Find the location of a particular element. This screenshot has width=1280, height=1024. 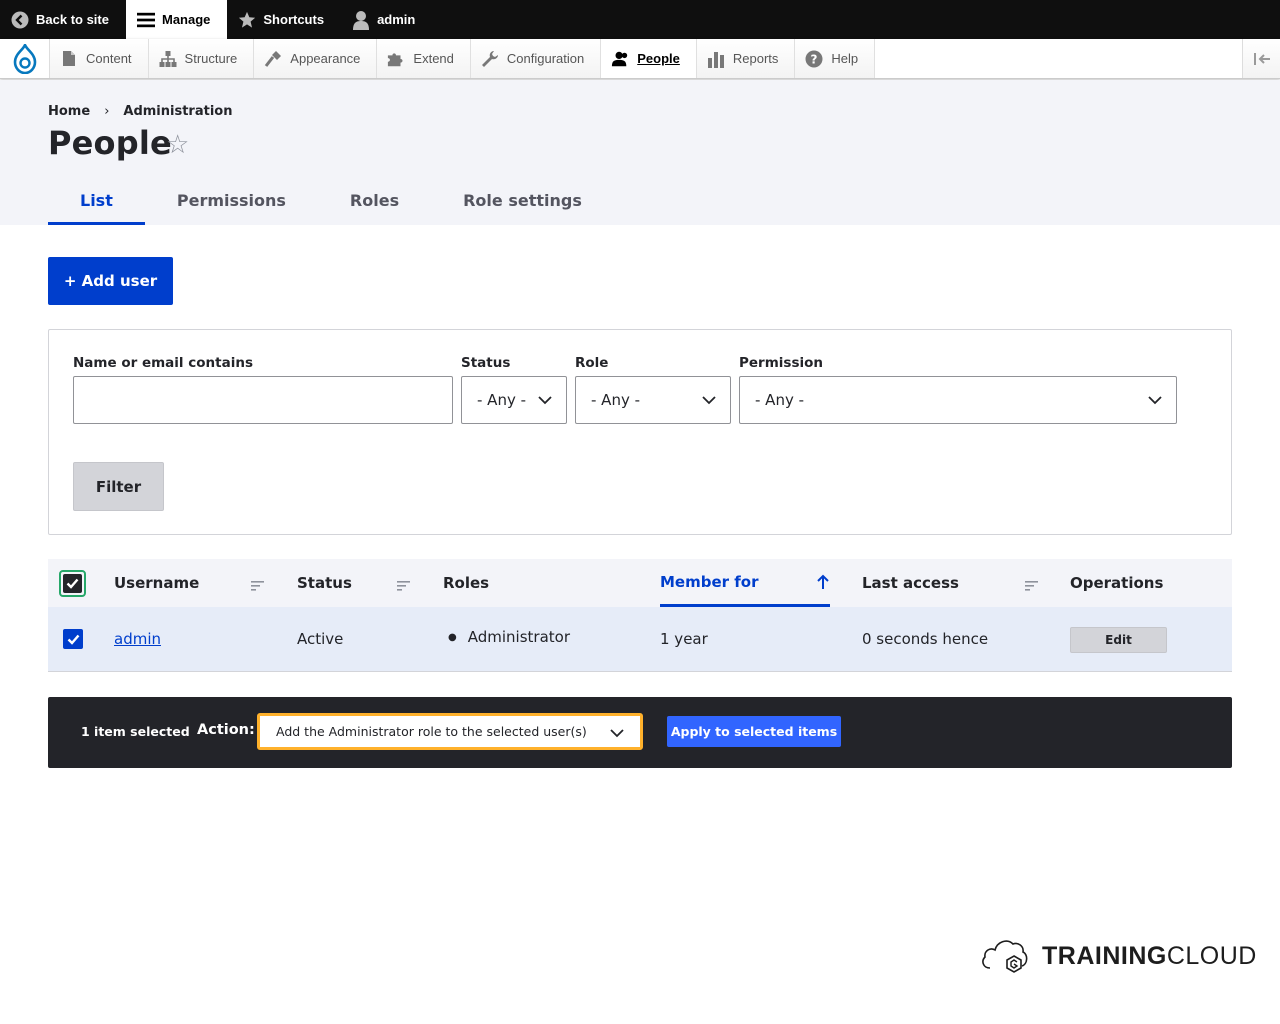

roles-cell: ● Administrator is located at coordinates (509, 637).